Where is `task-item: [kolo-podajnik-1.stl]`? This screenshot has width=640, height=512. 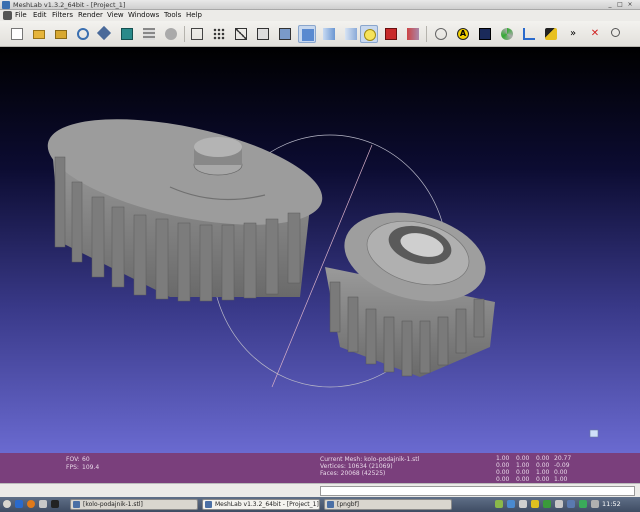 task-item: [kolo-podajnik-1.stl] is located at coordinates (134, 504).